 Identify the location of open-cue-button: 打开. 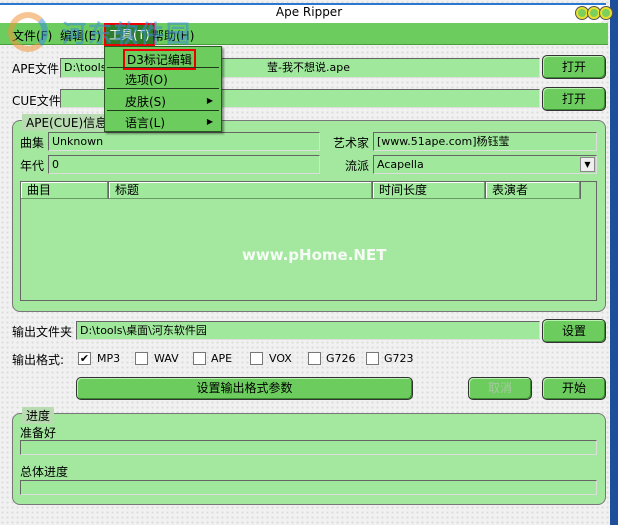
(574, 99).